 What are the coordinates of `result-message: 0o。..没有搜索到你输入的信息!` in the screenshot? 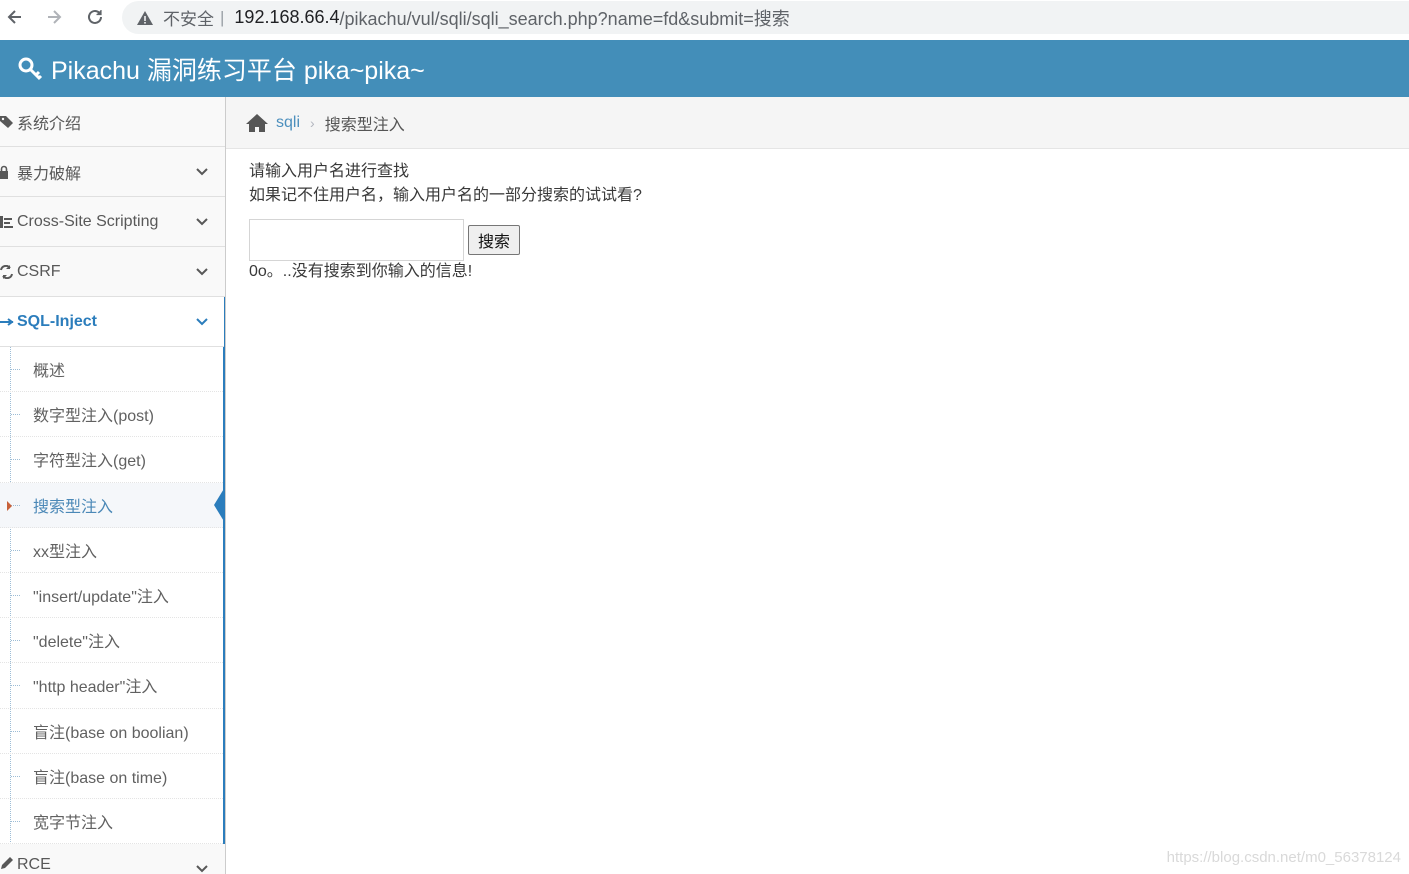 It's located at (361, 271).